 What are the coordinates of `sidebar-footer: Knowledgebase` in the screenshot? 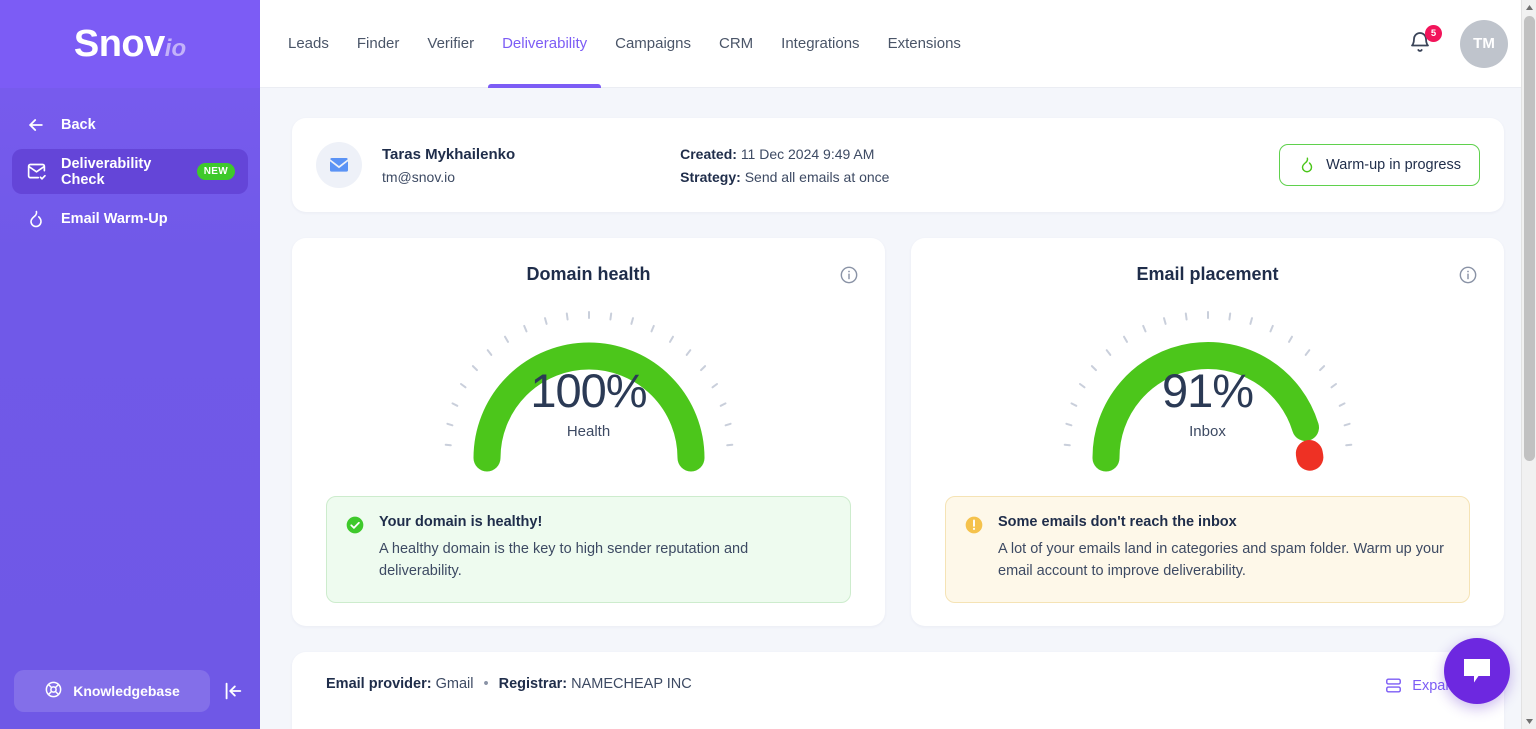 It's located at (130, 699).